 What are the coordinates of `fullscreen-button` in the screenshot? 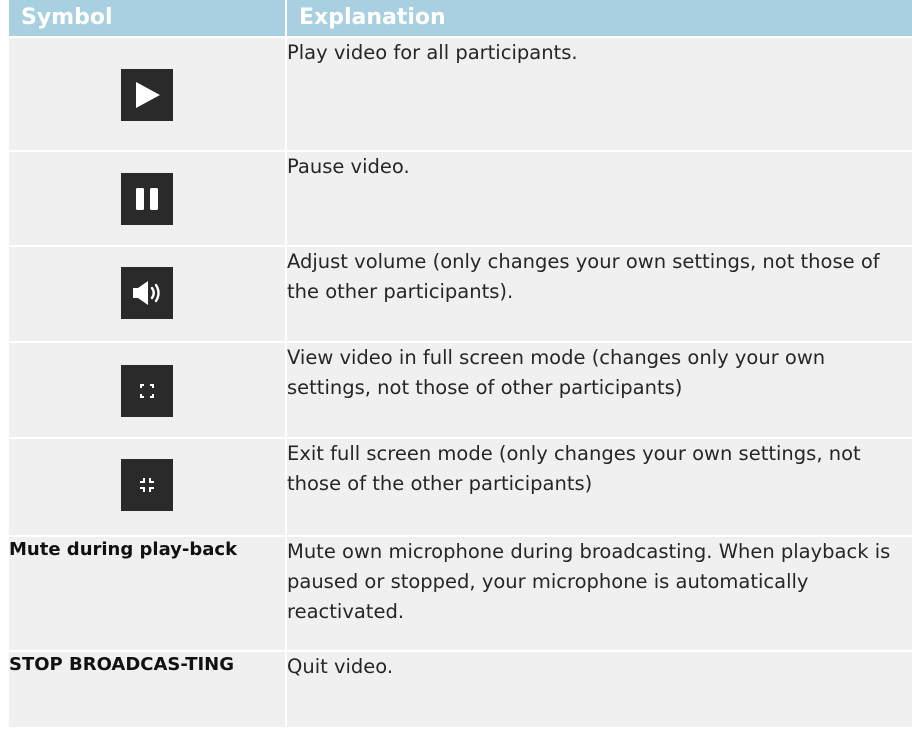 It's located at (147, 391).